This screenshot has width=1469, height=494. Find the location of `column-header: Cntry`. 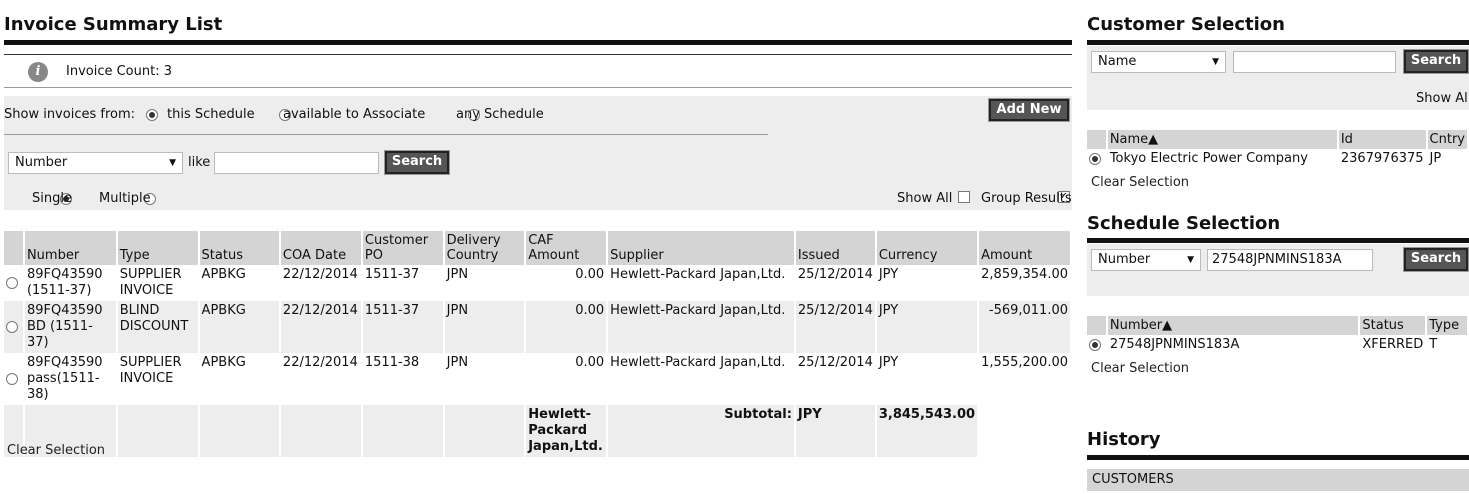

column-header: Cntry is located at coordinates (1447, 139).